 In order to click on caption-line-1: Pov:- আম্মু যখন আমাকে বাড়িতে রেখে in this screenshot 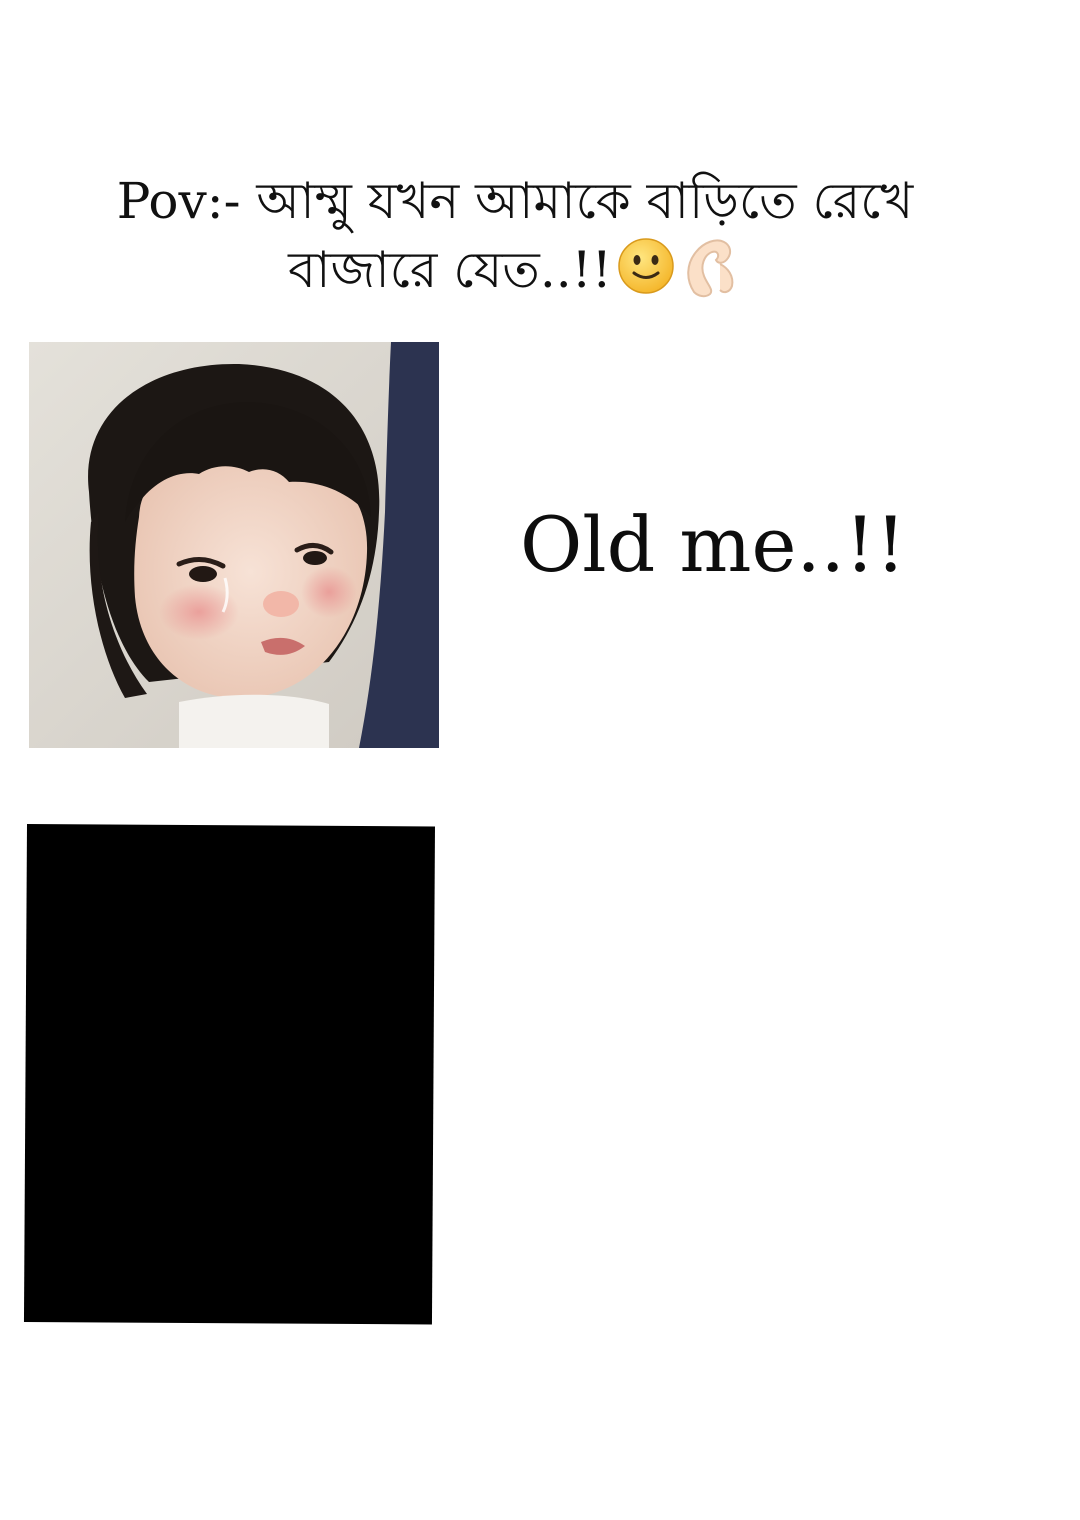, I will do `click(515, 201)`.